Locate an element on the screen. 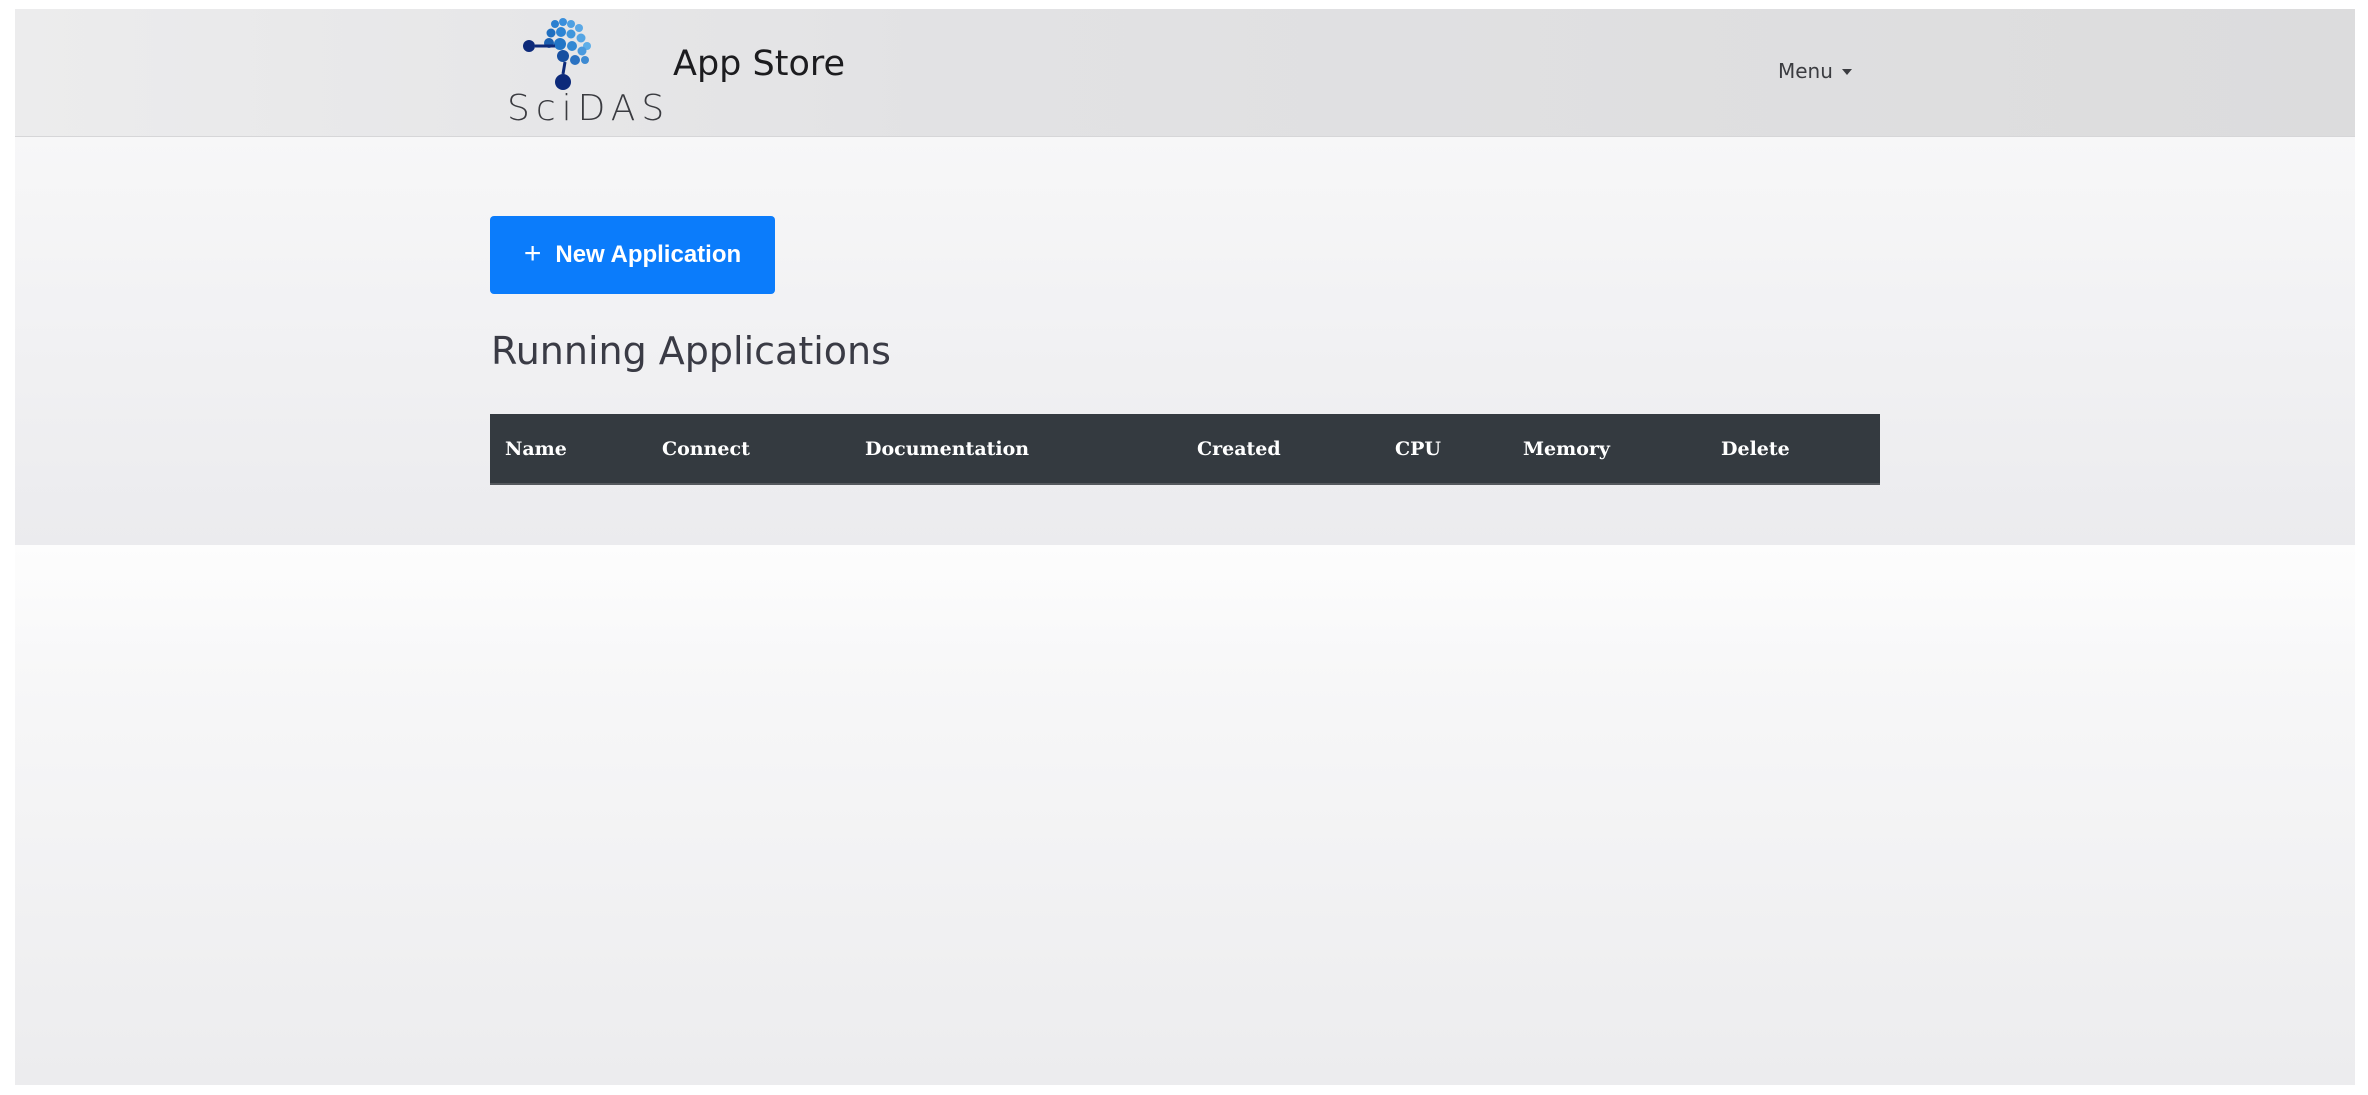  caret-down-icon is located at coordinates (1846, 72).